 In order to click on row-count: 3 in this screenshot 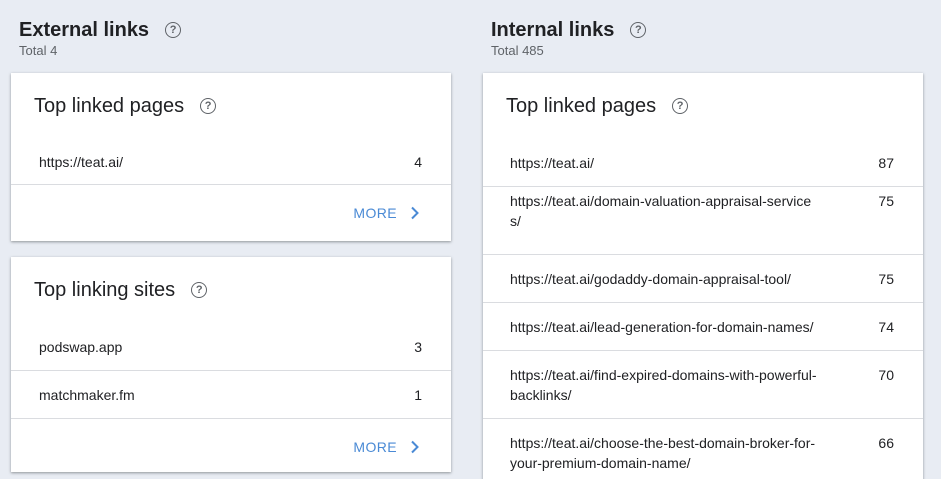, I will do `click(418, 346)`.